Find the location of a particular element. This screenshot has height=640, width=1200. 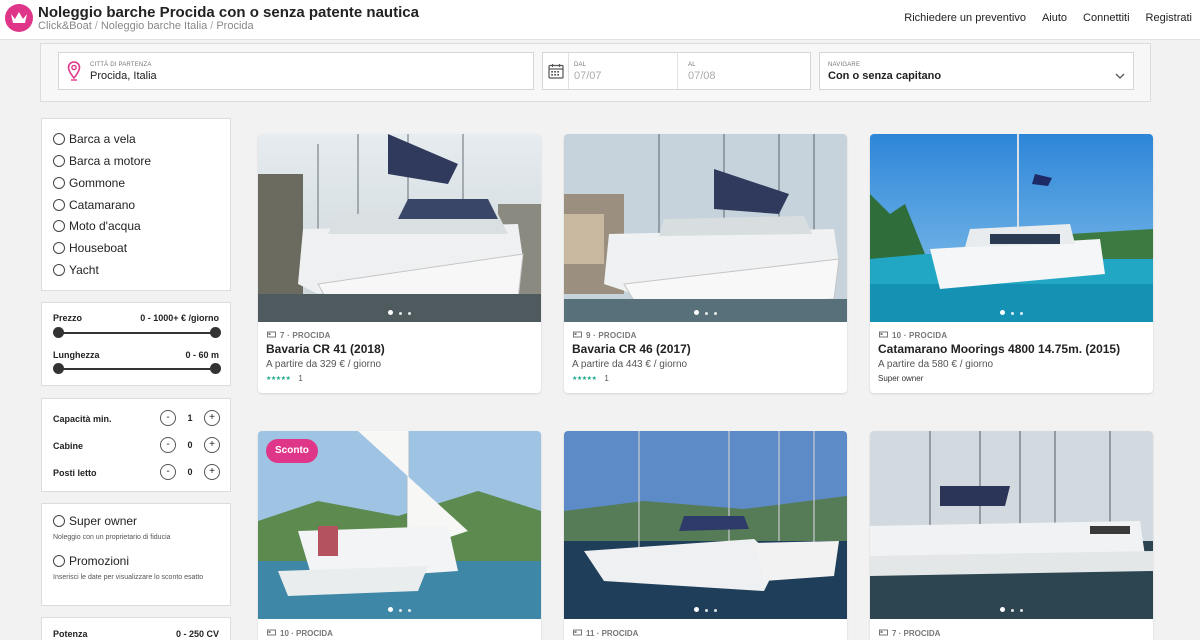

boat-type-option: Houseboat is located at coordinates (90, 248).